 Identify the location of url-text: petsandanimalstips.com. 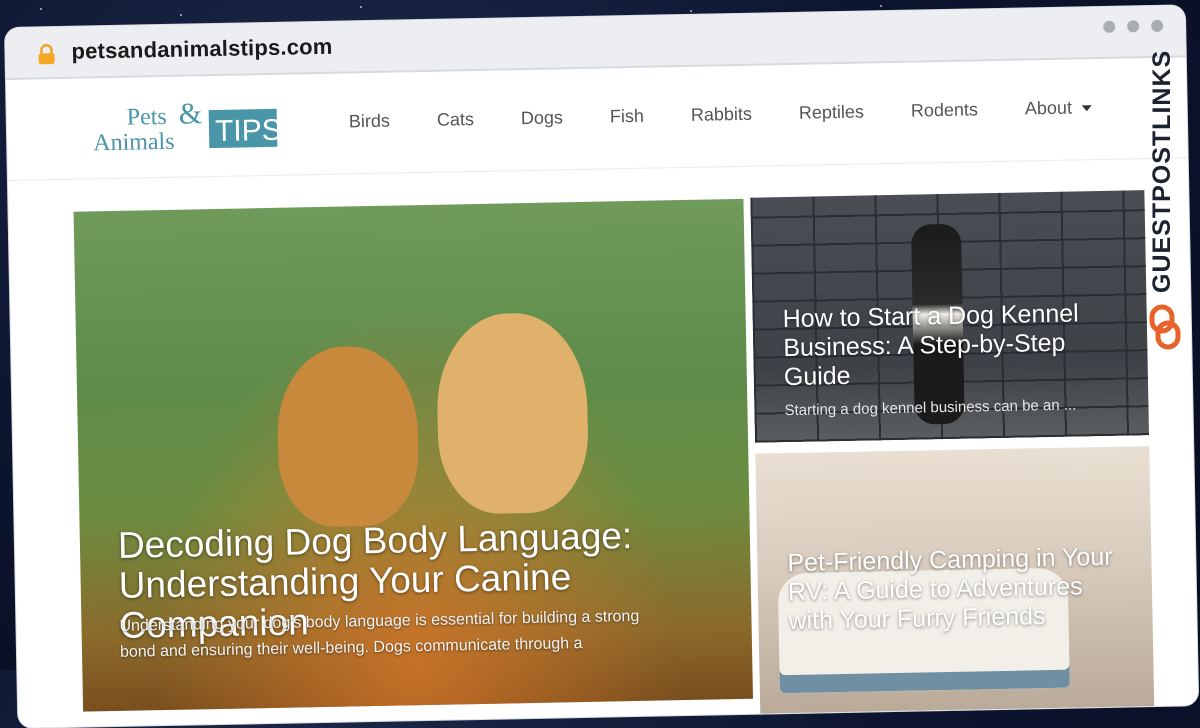
(202, 49).